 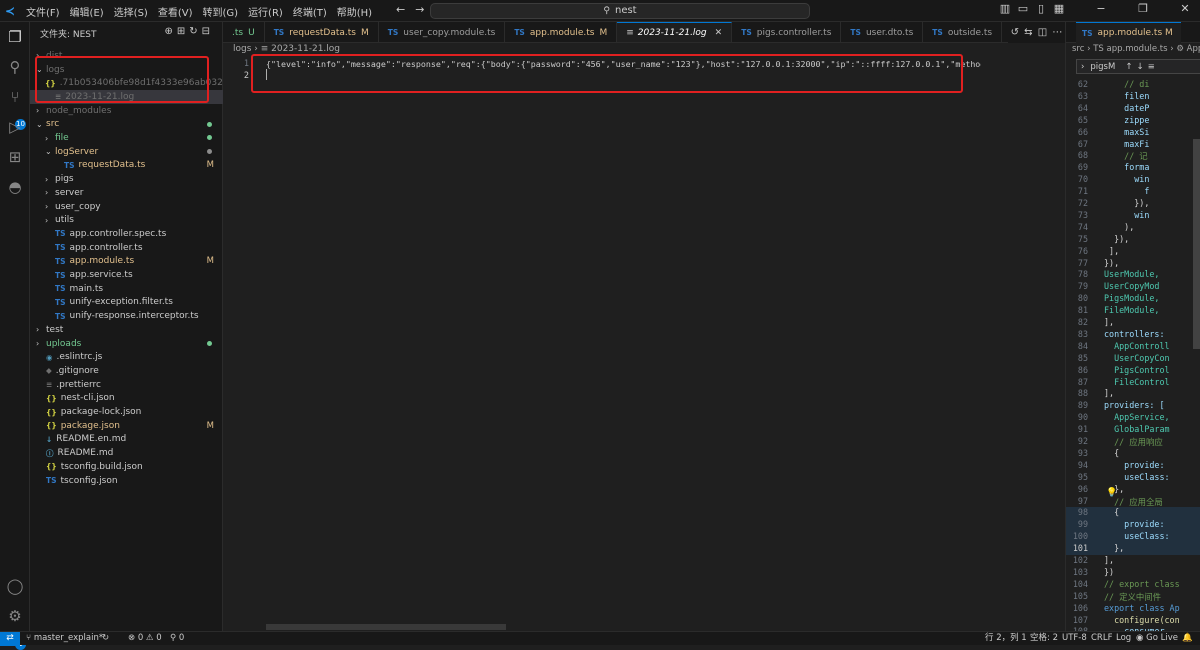 What do you see at coordinates (415, 9) in the screenshot?
I see `nav-arrows: ←→` at bounding box center [415, 9].